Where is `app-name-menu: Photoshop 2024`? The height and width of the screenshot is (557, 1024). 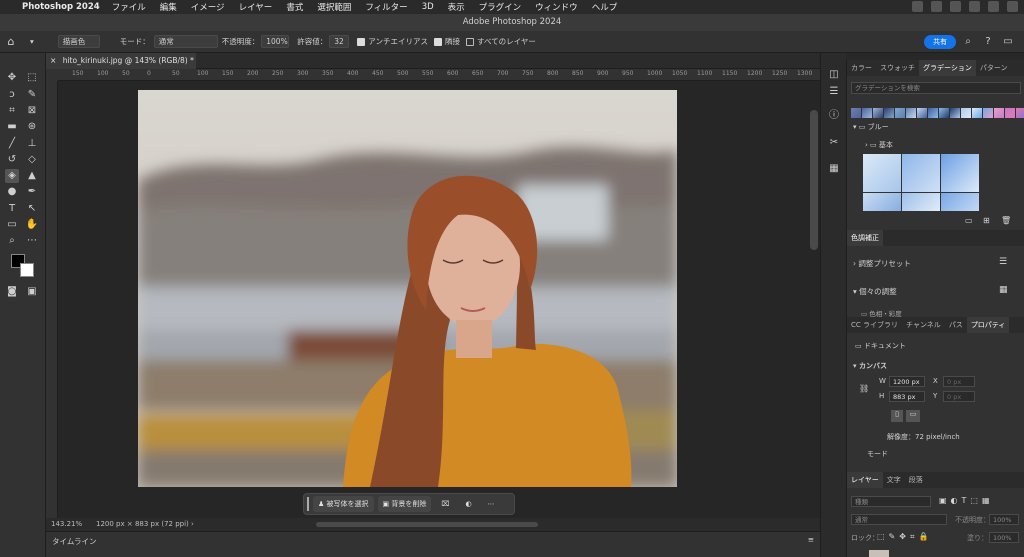 app-name-menu: Photoshop 2024 is located at coordinates (61, 7).